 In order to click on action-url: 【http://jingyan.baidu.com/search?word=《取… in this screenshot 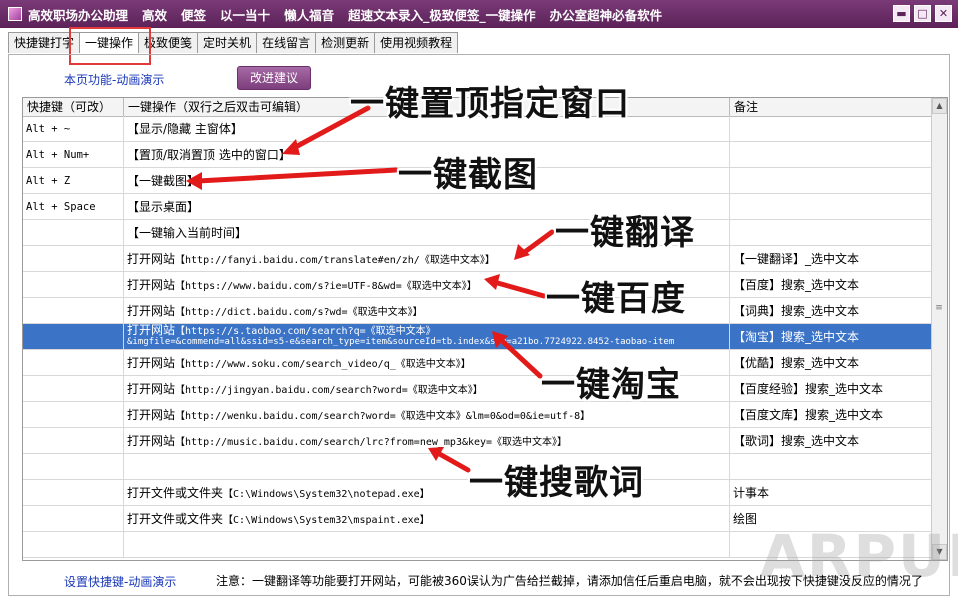, I will do `click(329, 390)`.